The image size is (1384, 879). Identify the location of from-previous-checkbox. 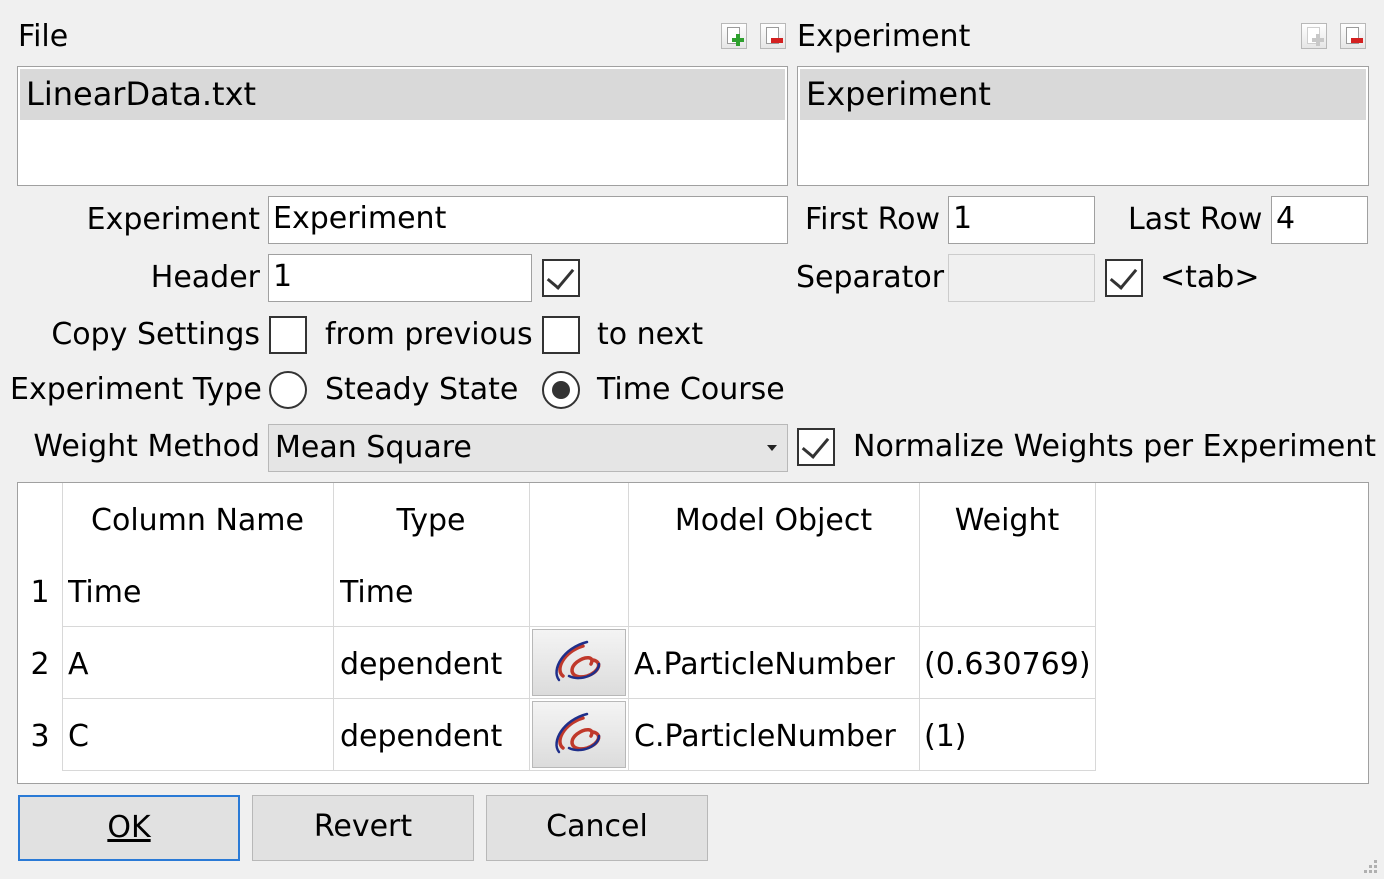
(288, 335).